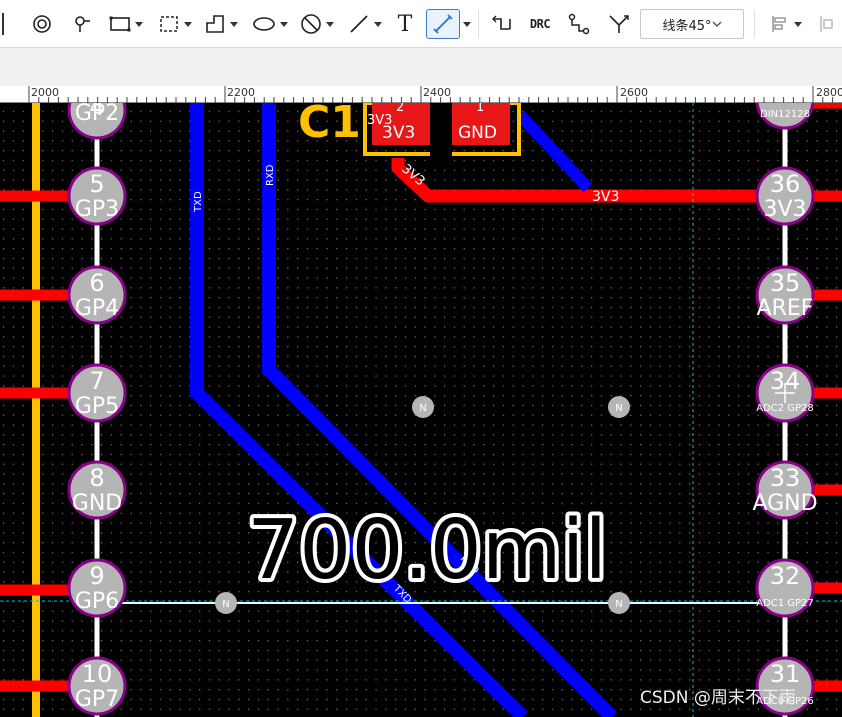  What do you see at coordinates (785, 478) in the screenshot?
I see `pad-number: 33` at bounding box center [785, 478].